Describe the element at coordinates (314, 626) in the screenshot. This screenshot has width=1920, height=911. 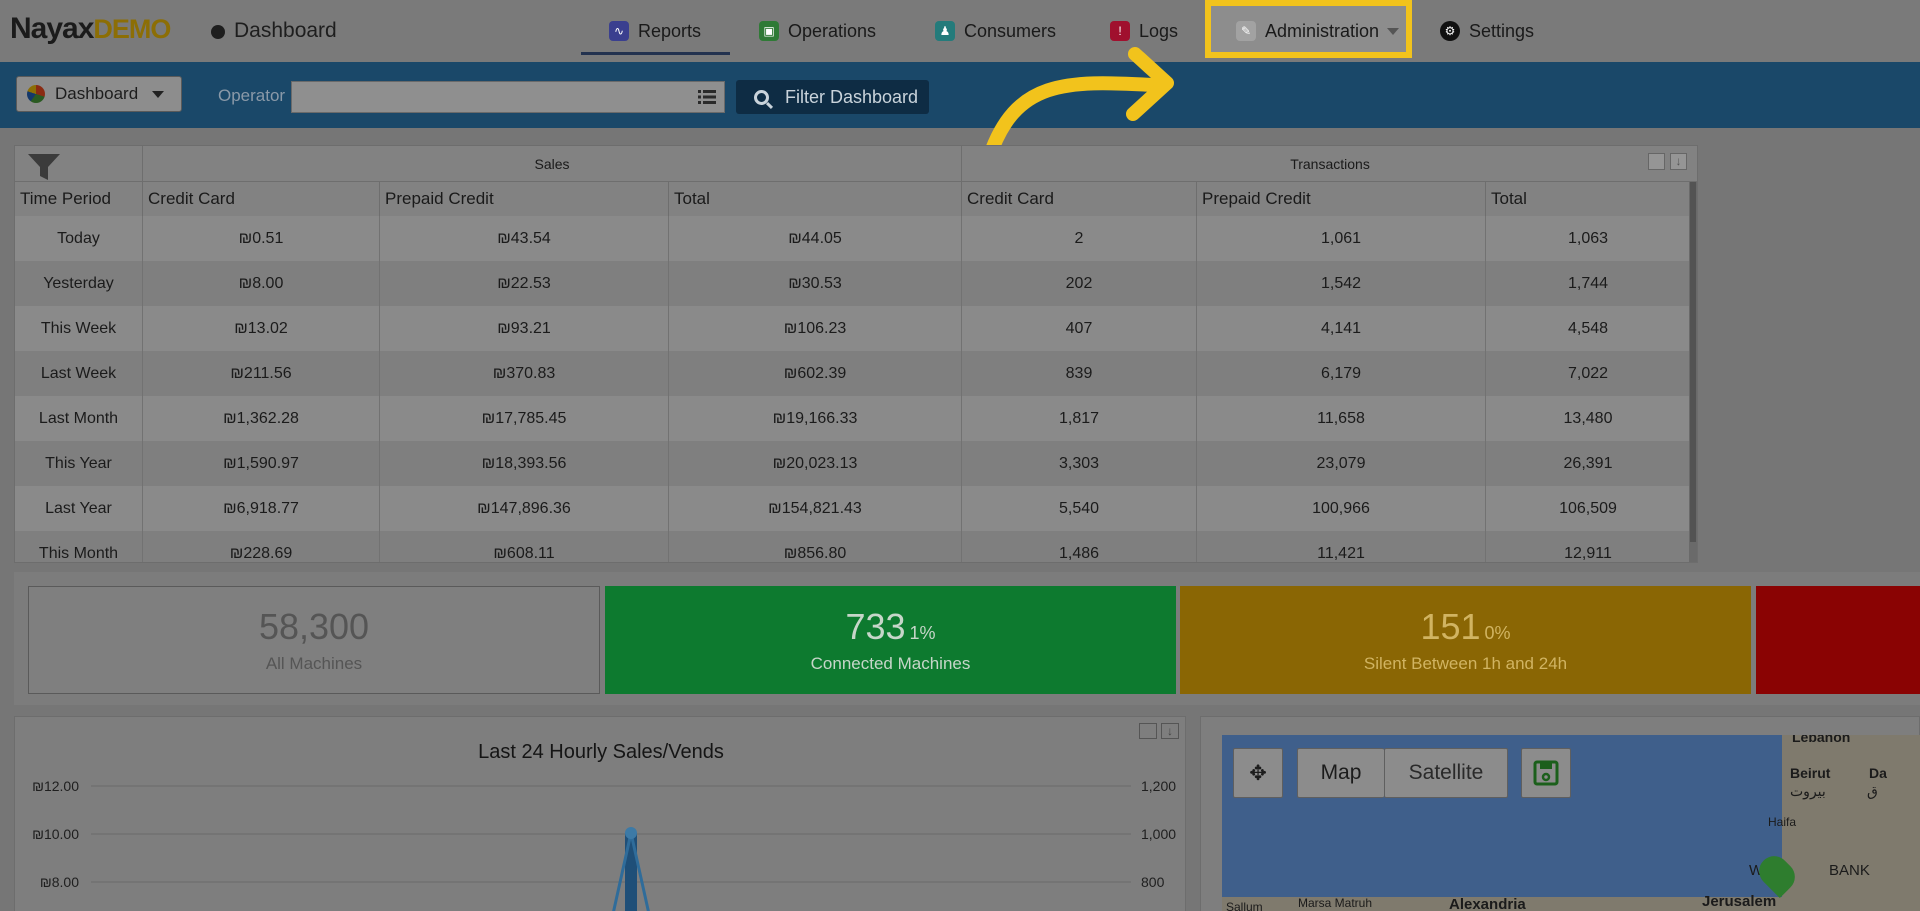
I see `stat-value: 58,300` at that location.